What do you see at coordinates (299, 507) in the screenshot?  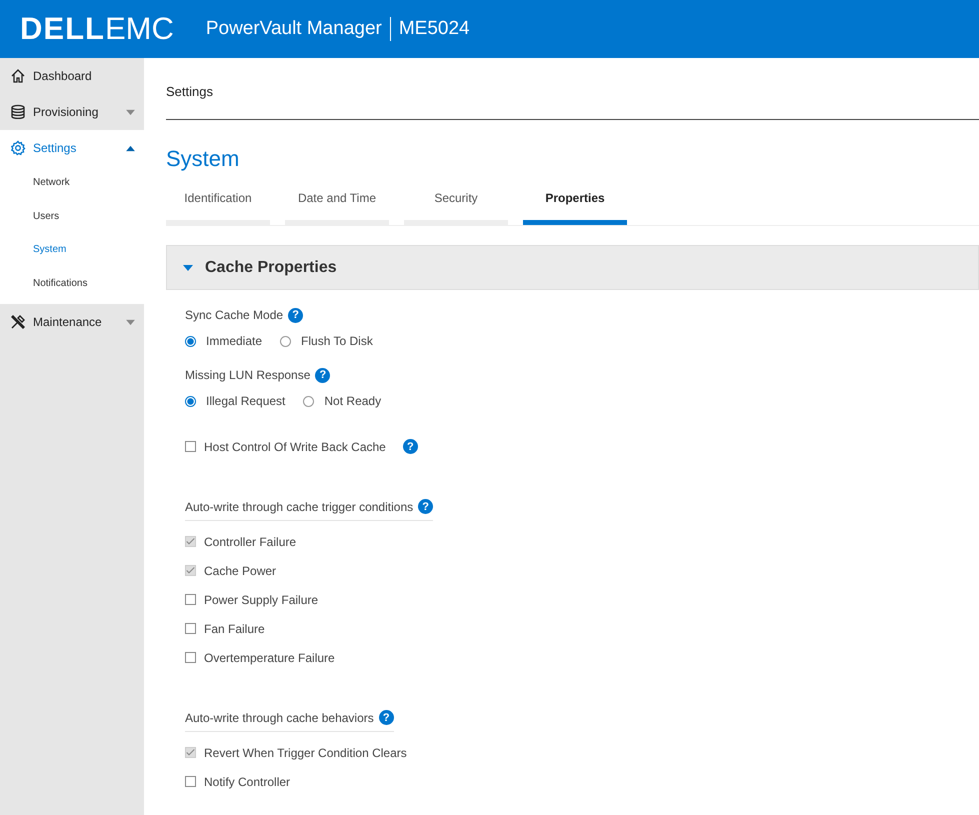 I see `group-heading: Auto-write through cache trigger conditions` at bounding box center [299, 507].